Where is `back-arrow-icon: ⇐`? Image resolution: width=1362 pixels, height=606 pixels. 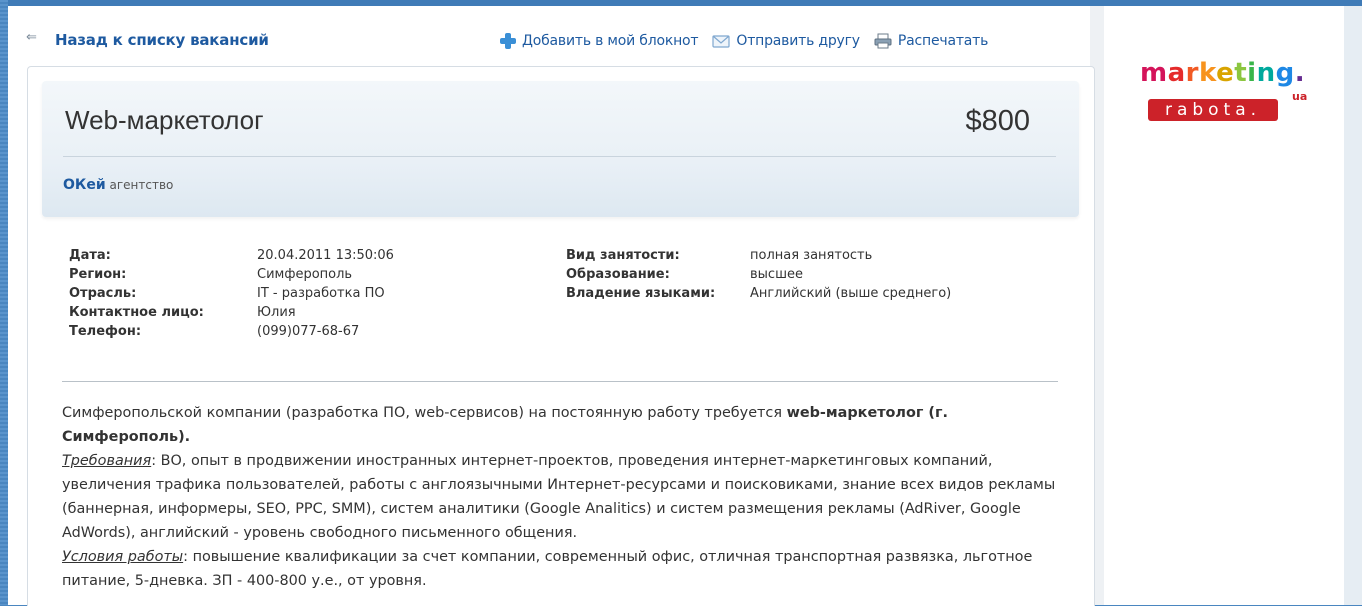 back-arrow-icon: ⇐ is located at coordinates (31, 37).